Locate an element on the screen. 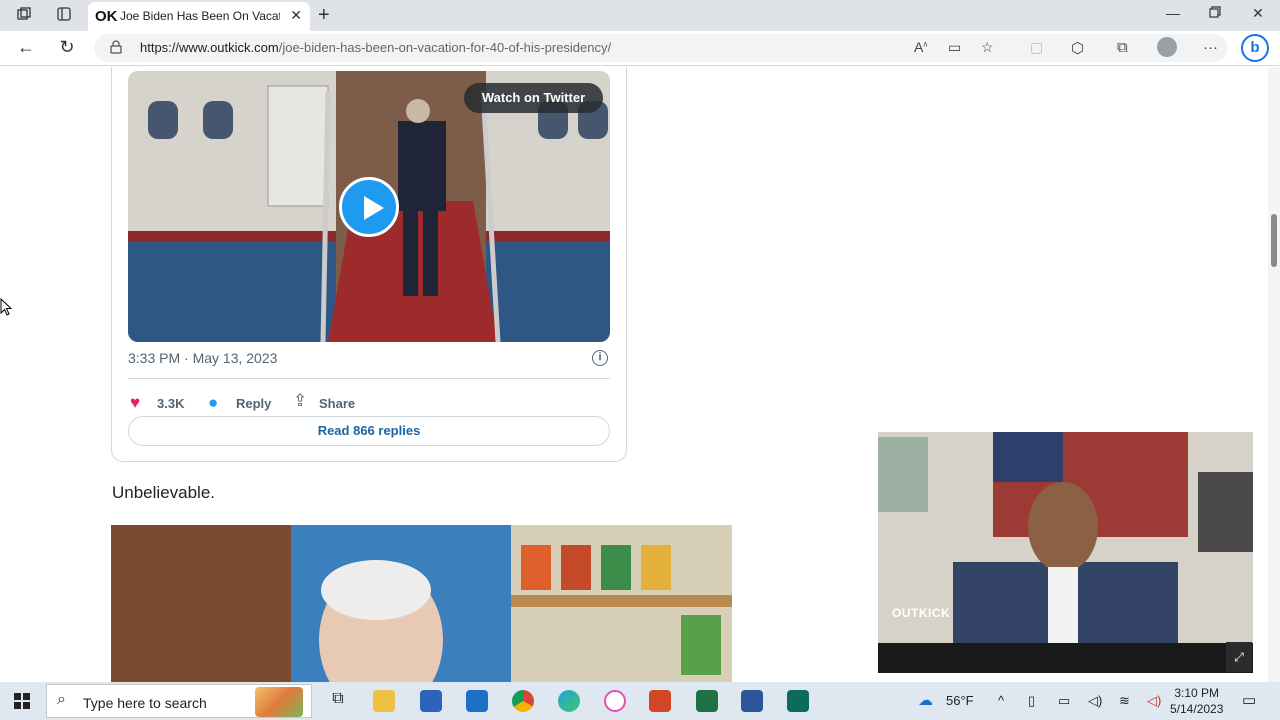 The height and width of the screenshot is (720, 1280). chevron-up-icon: ^ is located at coordinates (1001, 700).